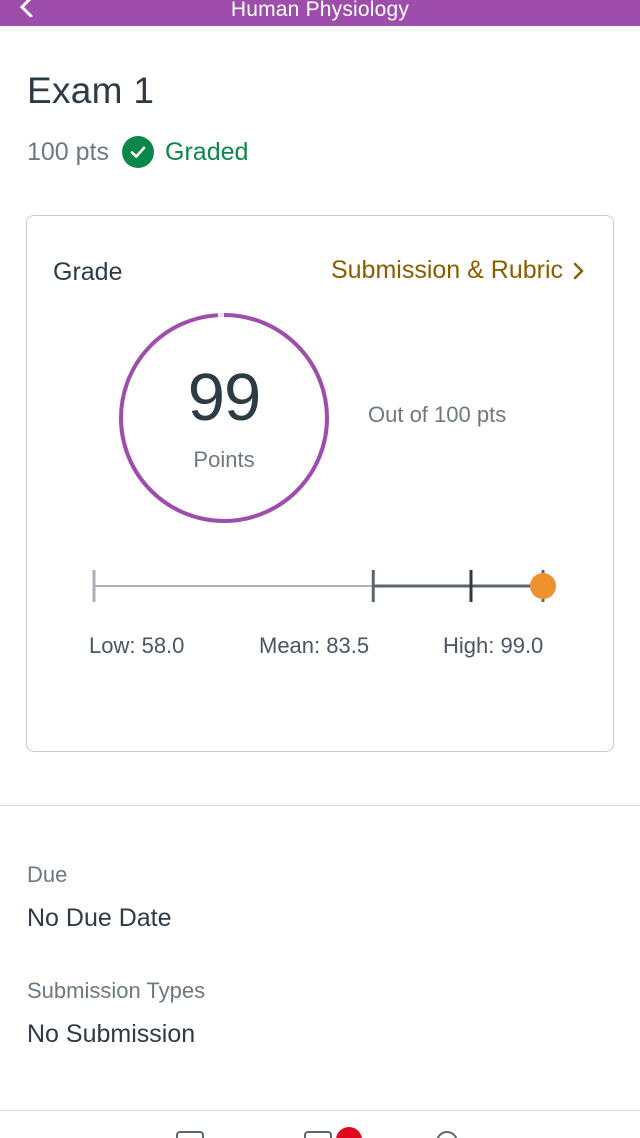 The image size is (640, 1138). What do you see at coordinates (68, 151) in the screenshot?
I see `points-possible: 100 pts` at bounding box center [68, 151].